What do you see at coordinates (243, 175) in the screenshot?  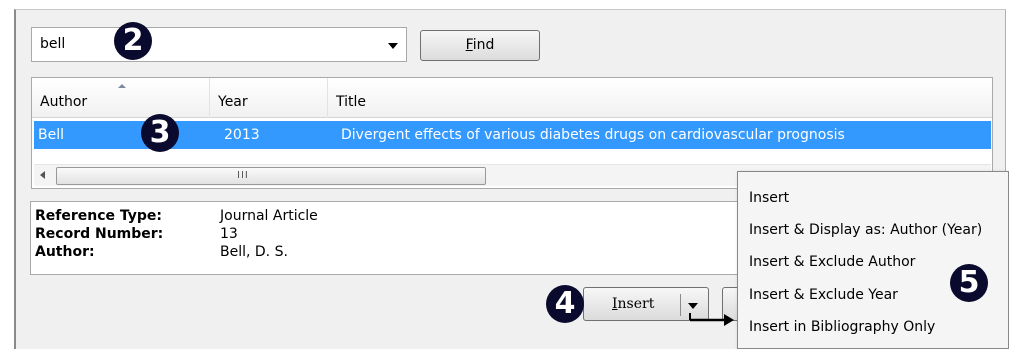 I see `scrollbar-grip: III` at bounding box center [243, 175].